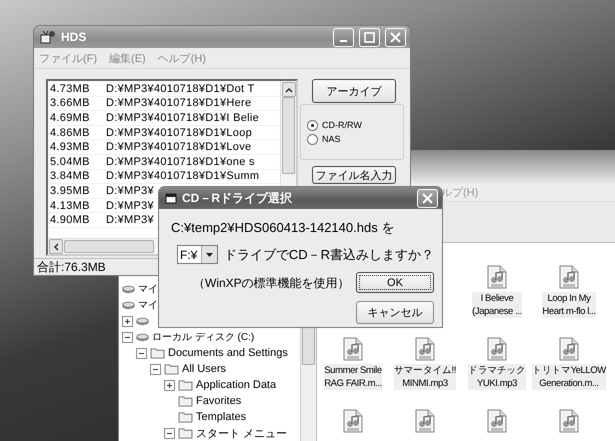  Describe the element at coordinates (70, 162) in the screenshot. I see `size-cell-text: 5.04MB` at that location.